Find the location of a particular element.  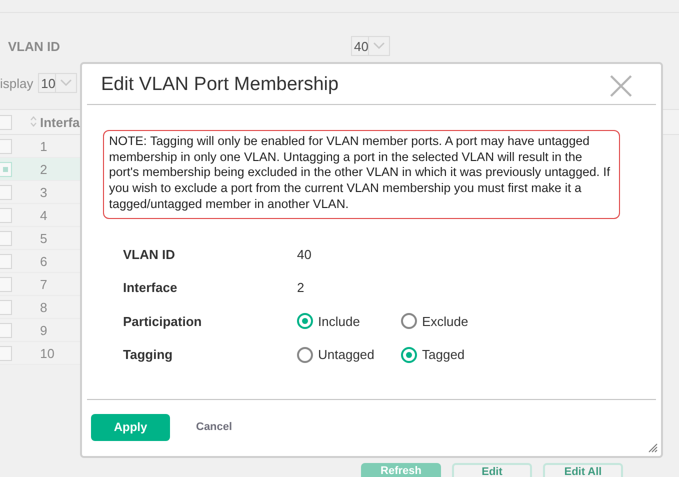

table-cell: 7 is located at coordinates (44, 284).